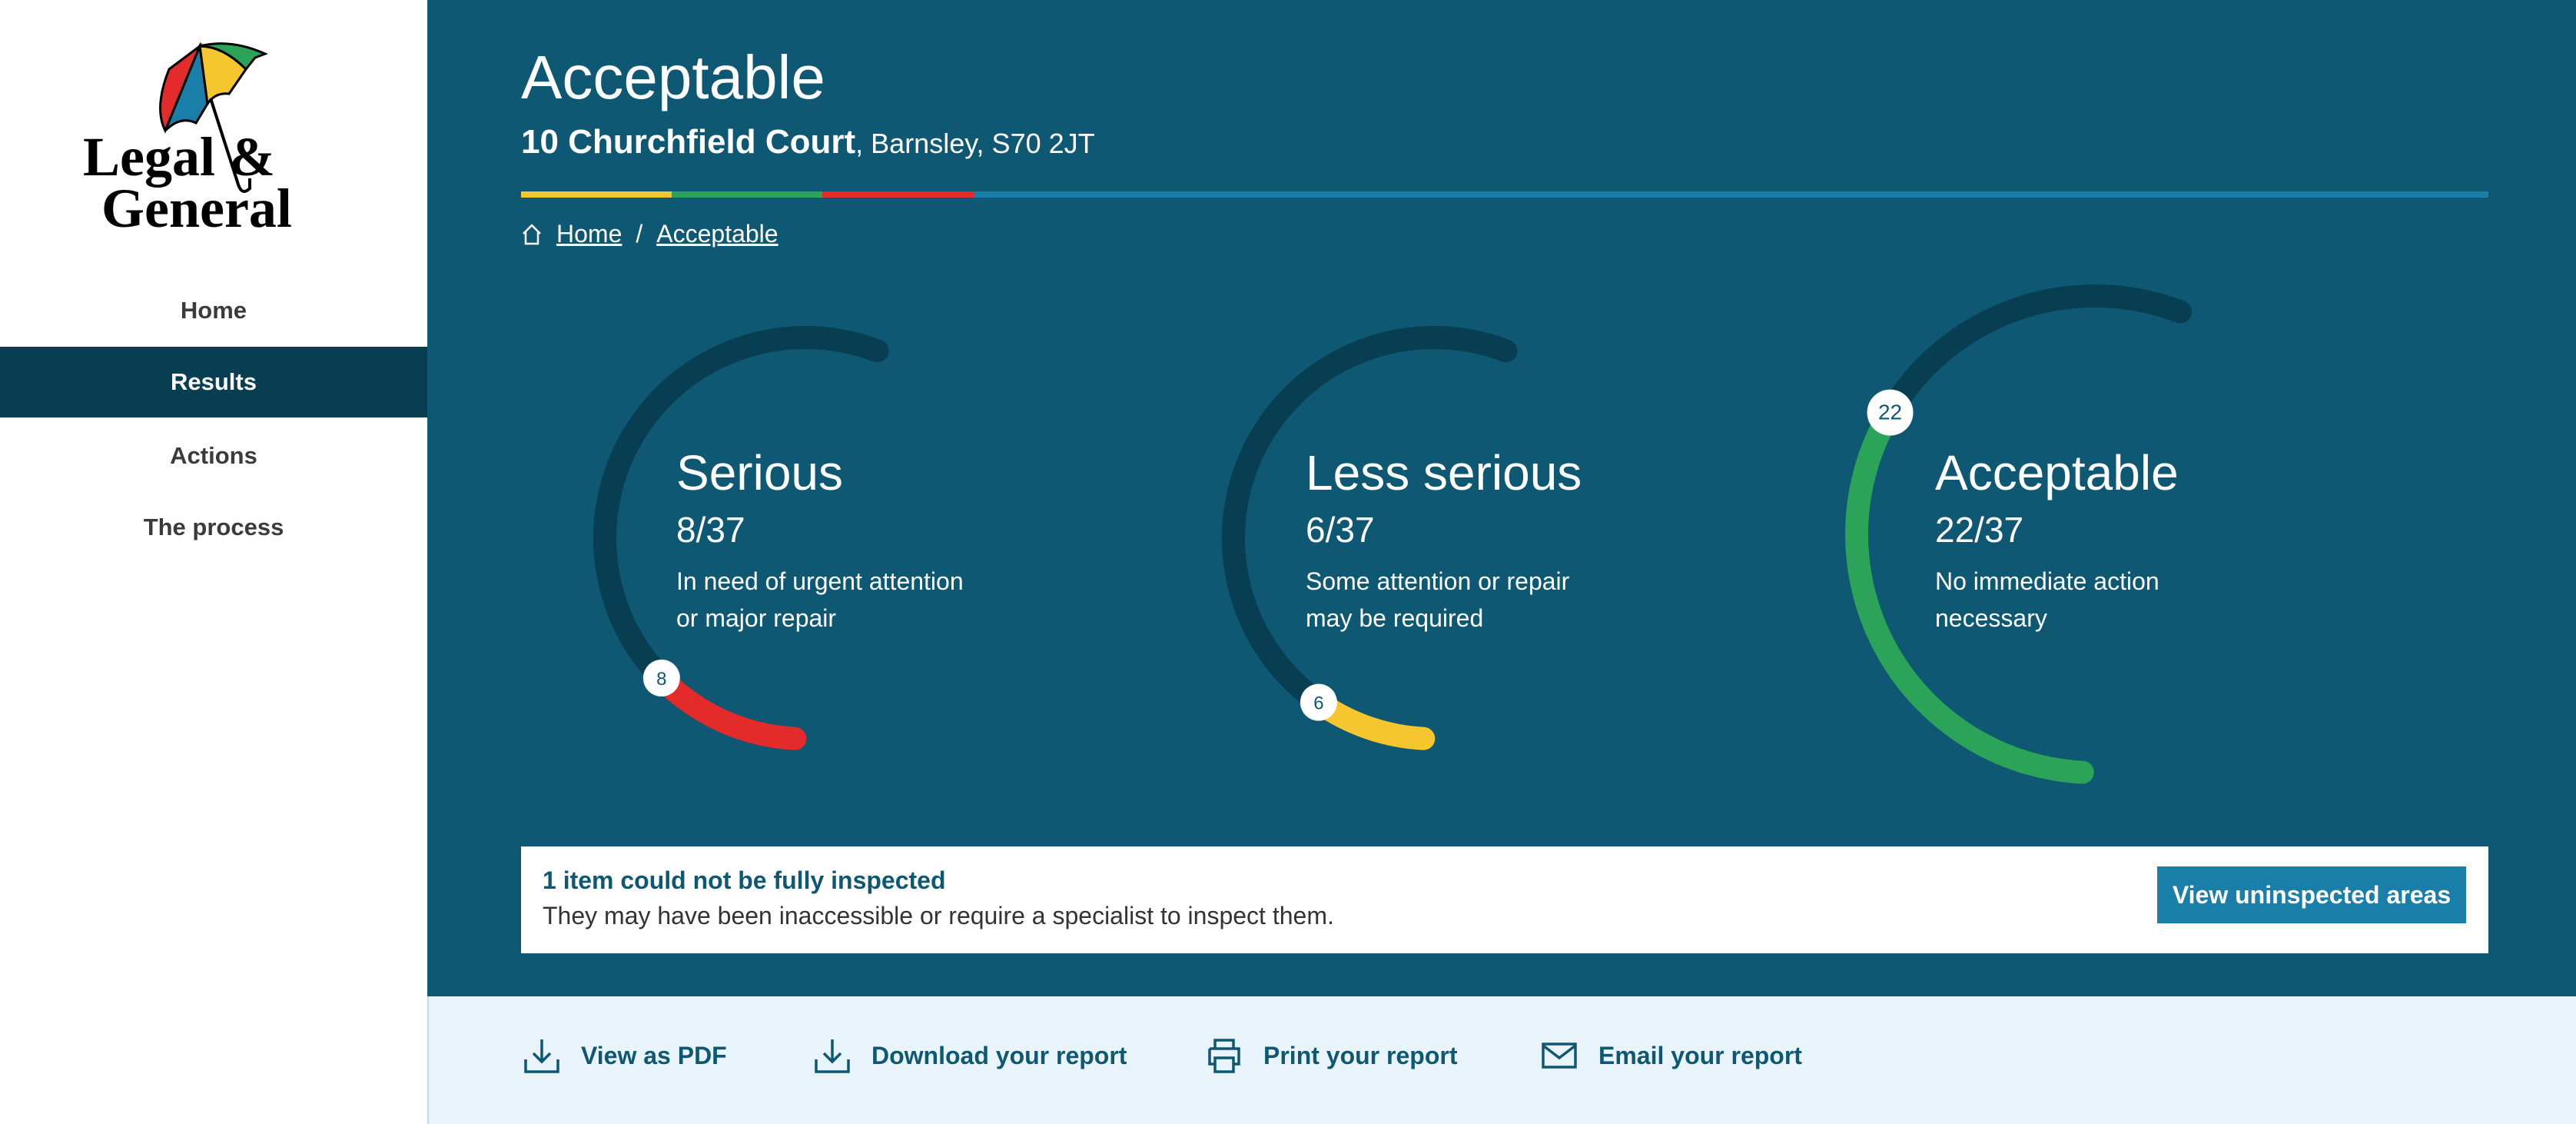 The height and width of the screenshot is (1124, 2576). Describe the element at coordinates (1360, 1055) in the screenshot. I see `link-label: Print your report` at that location.